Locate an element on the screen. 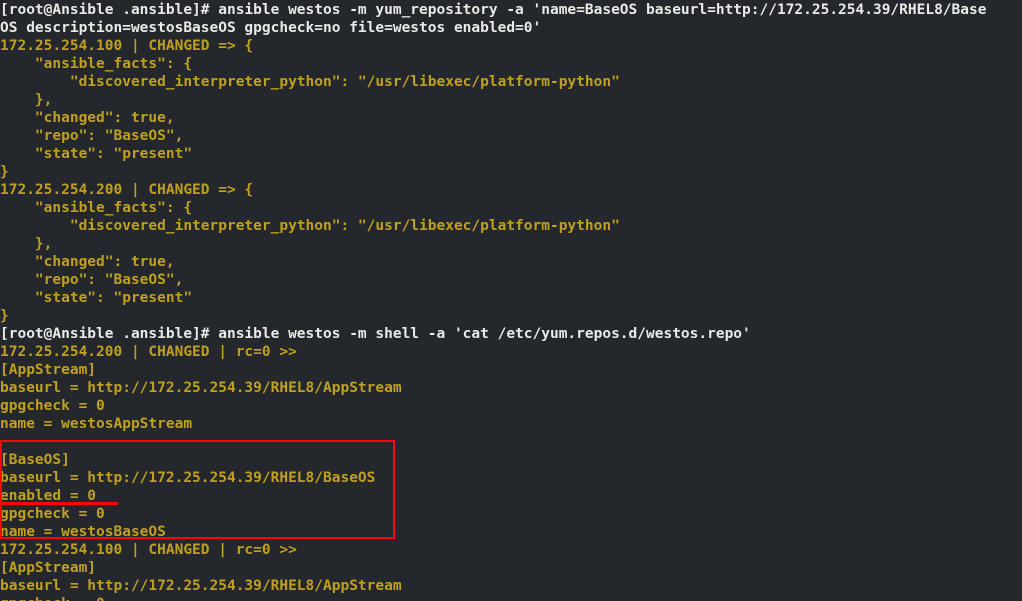  terminal-output-line: [BaseOS] is located at coordinates (35, 460).